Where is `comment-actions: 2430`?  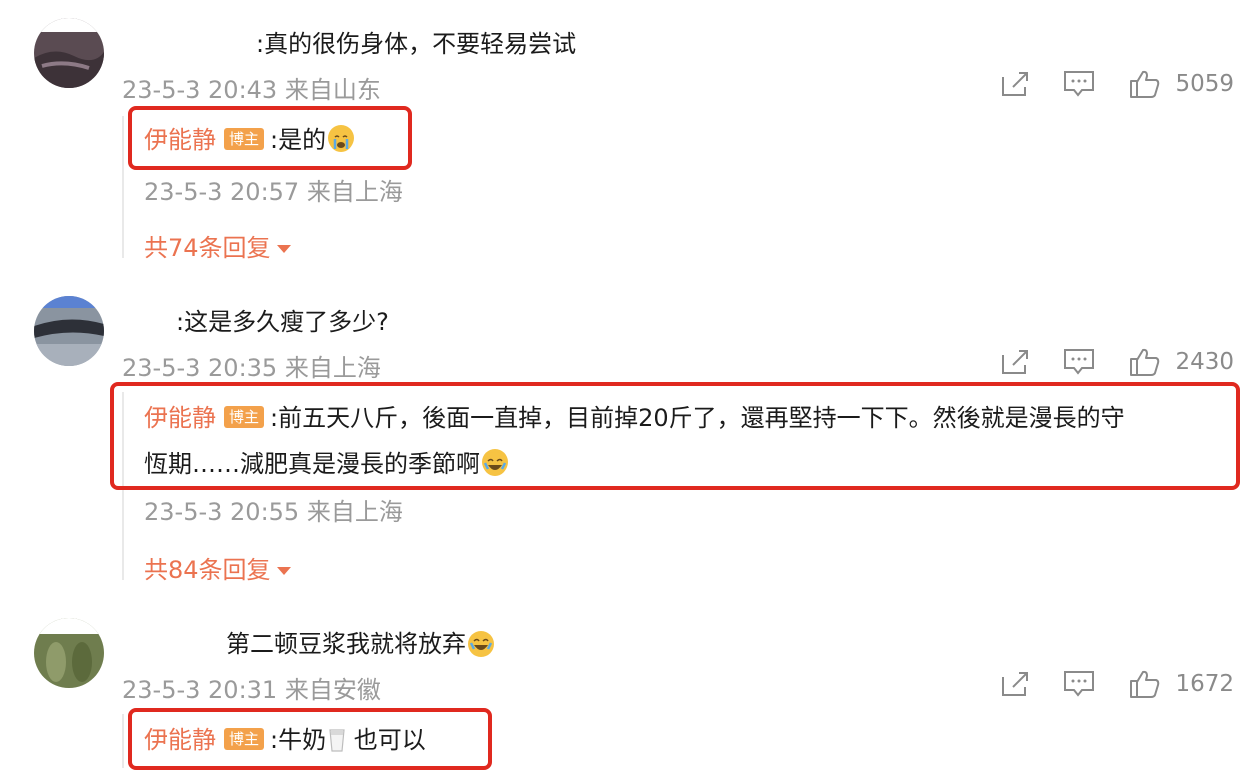
comment-actions: 2430 is located at coordinates (1116, 362).